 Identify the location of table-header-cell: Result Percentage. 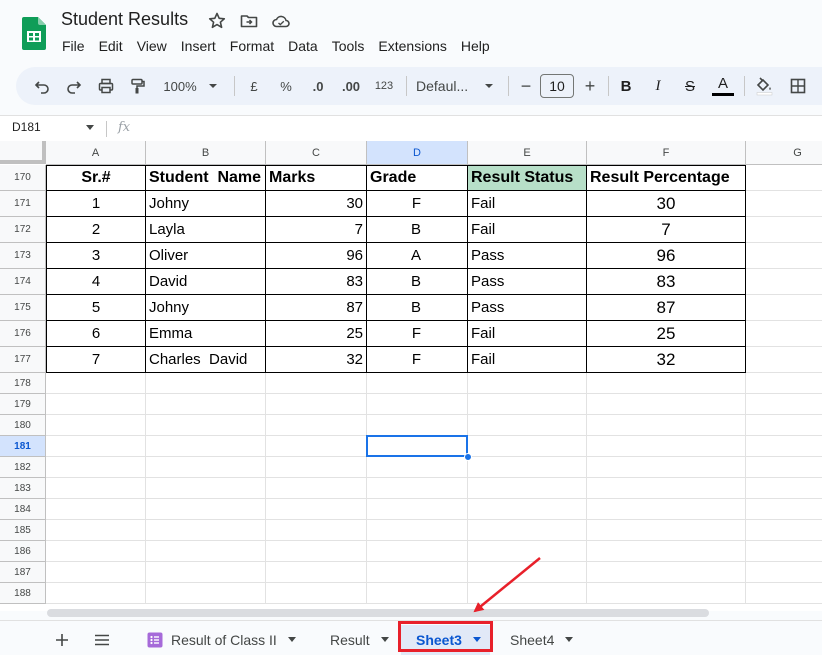
(666, 178).